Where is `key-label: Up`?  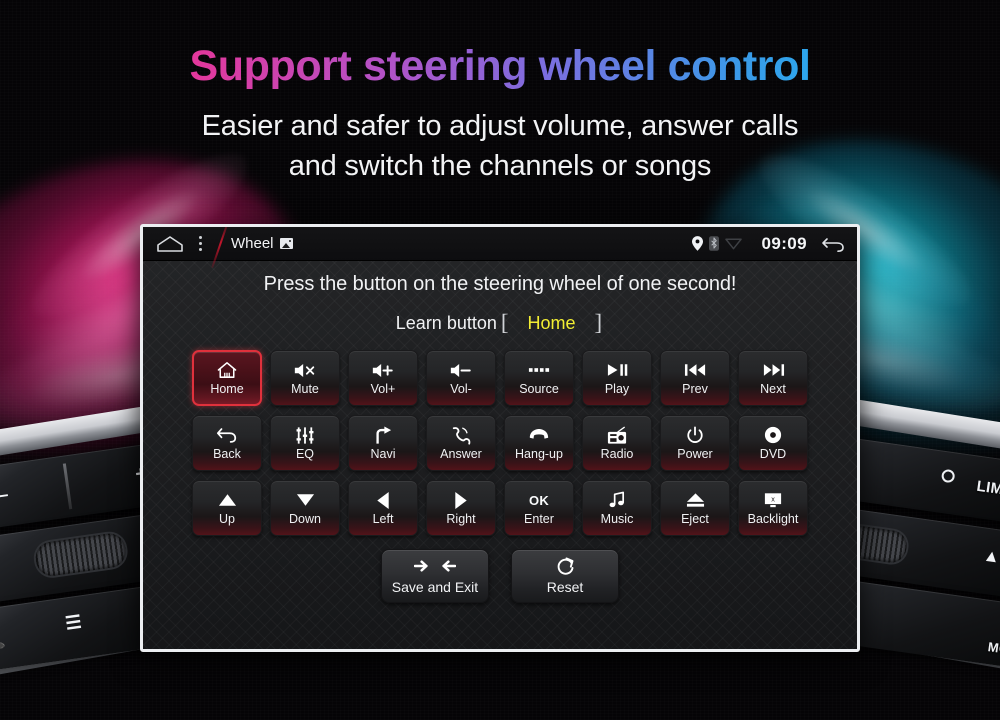 key-label: Up is located at coordinates (227, 519).